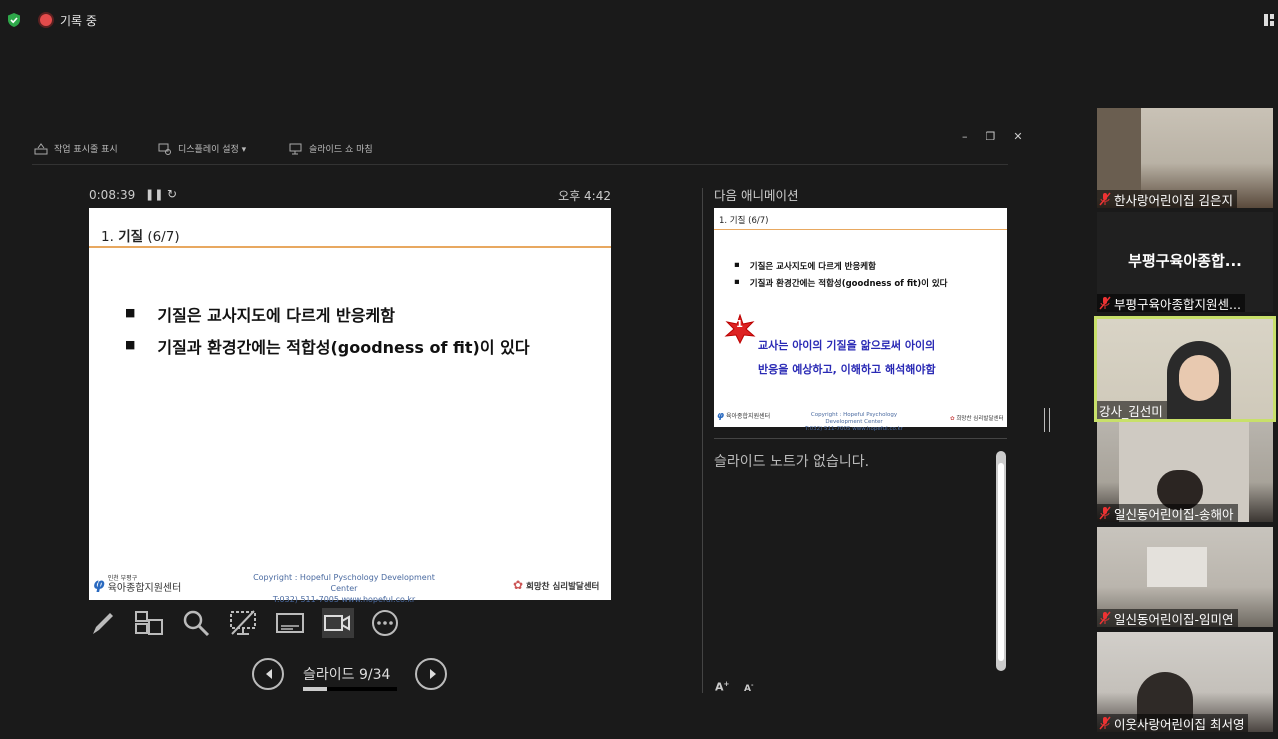 The image size is (1278, 739). I want to click on recording-label: 기록 중, so click(78, 21).